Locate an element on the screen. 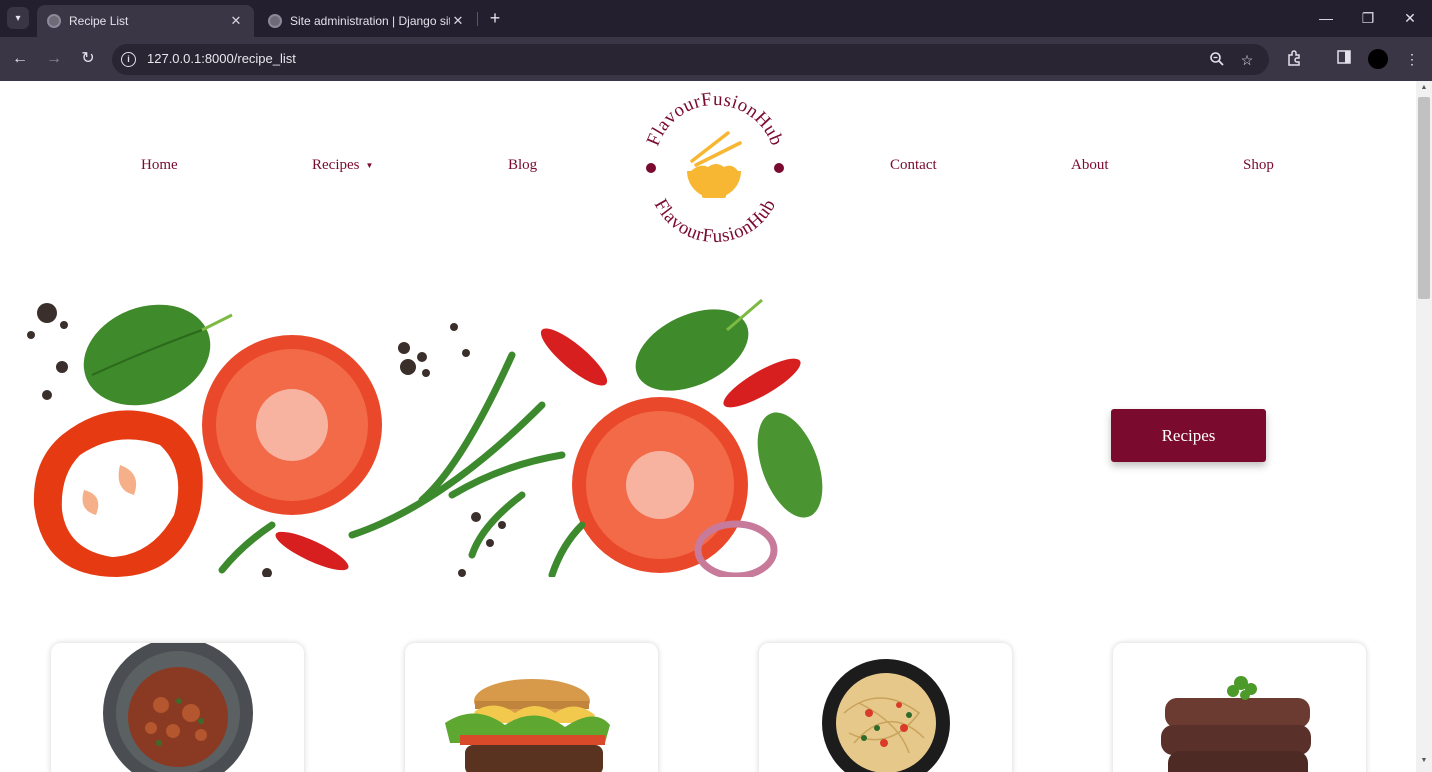  url-text: 127.0.0.1:8000/recipe_list is located at coordinates (221, 58).